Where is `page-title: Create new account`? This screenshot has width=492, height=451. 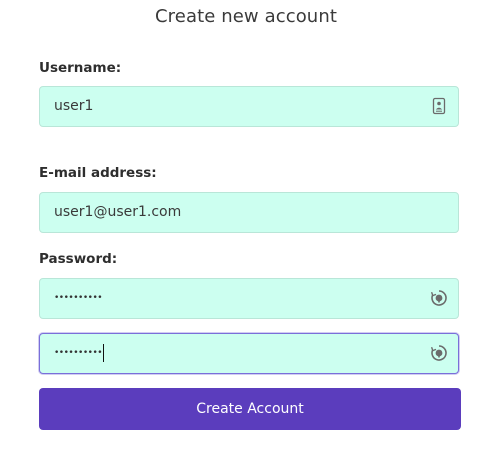
page-title: Create new account is located at coordinates (246, 16).